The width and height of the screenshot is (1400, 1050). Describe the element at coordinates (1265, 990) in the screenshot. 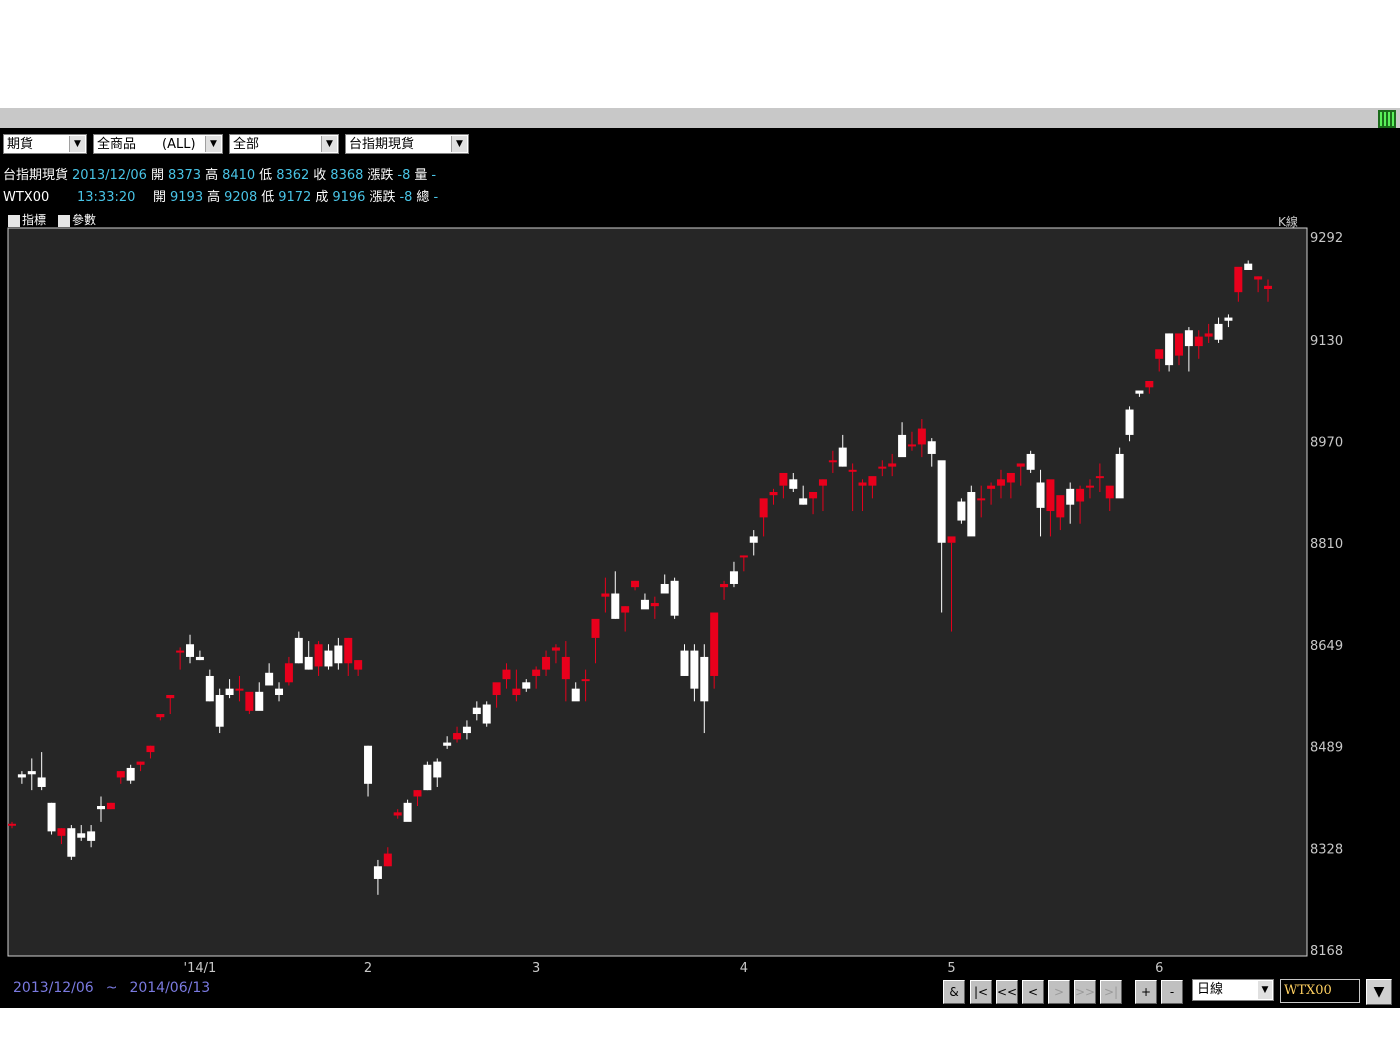

I see `chevron-down-icon: ▼` at that location.